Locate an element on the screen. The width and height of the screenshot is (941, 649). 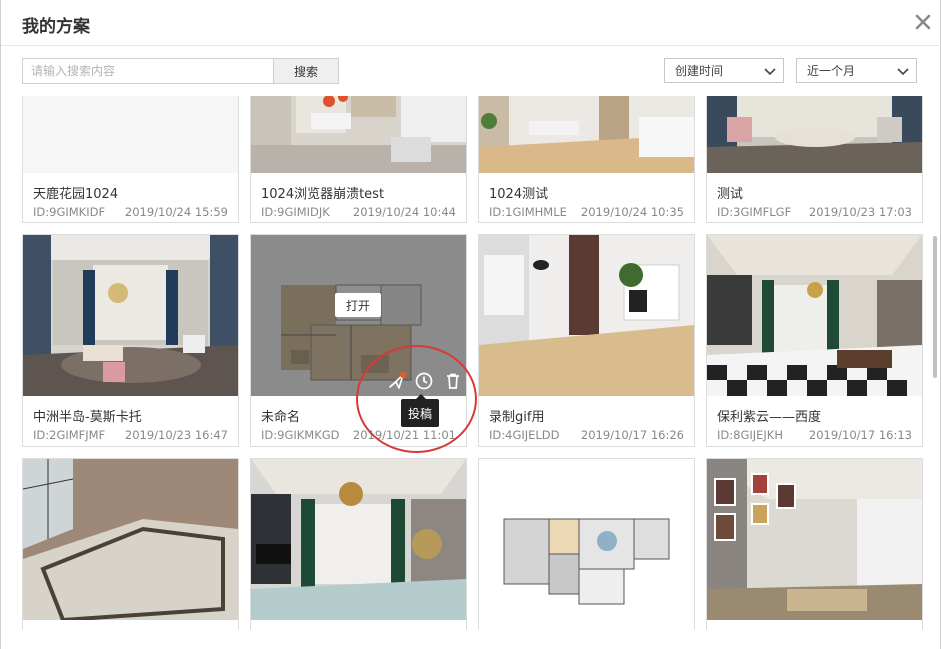
dialog-header: 我的方案 is located at coordinates (471, 23).